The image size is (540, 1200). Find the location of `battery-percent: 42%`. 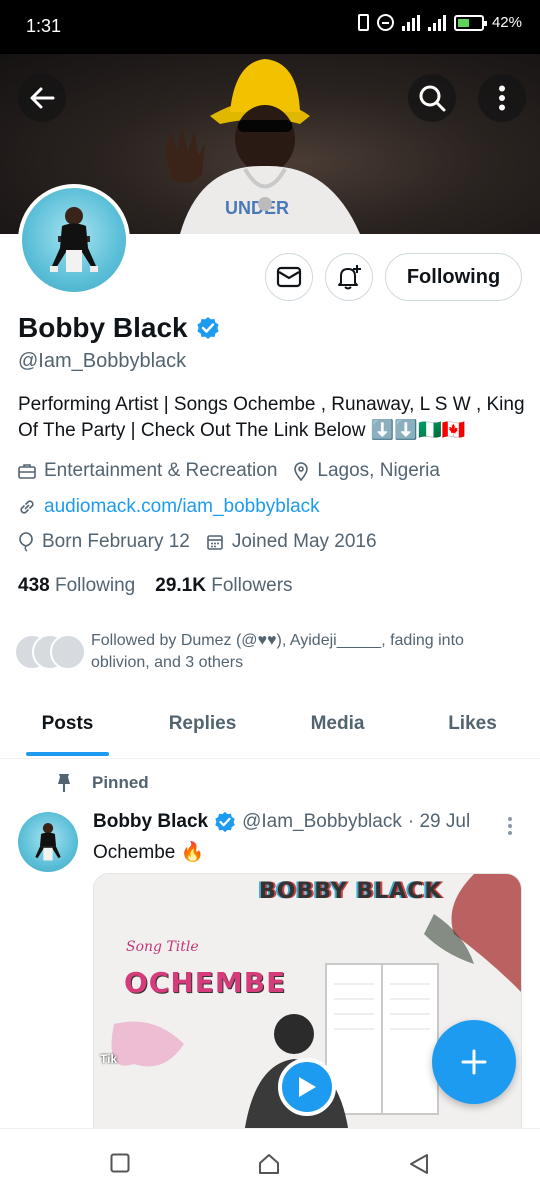

battery-percent: 42% is located at coordinates (506, 22).